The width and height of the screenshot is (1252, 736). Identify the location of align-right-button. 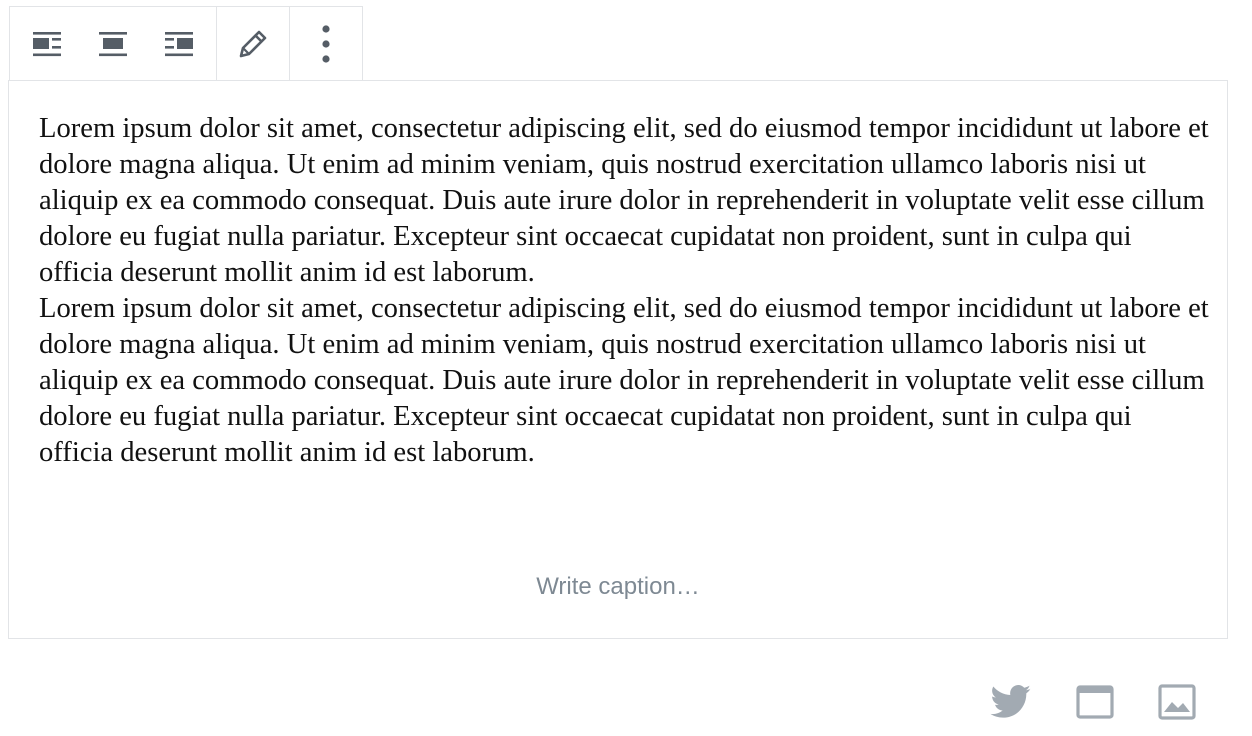
(179, 44).